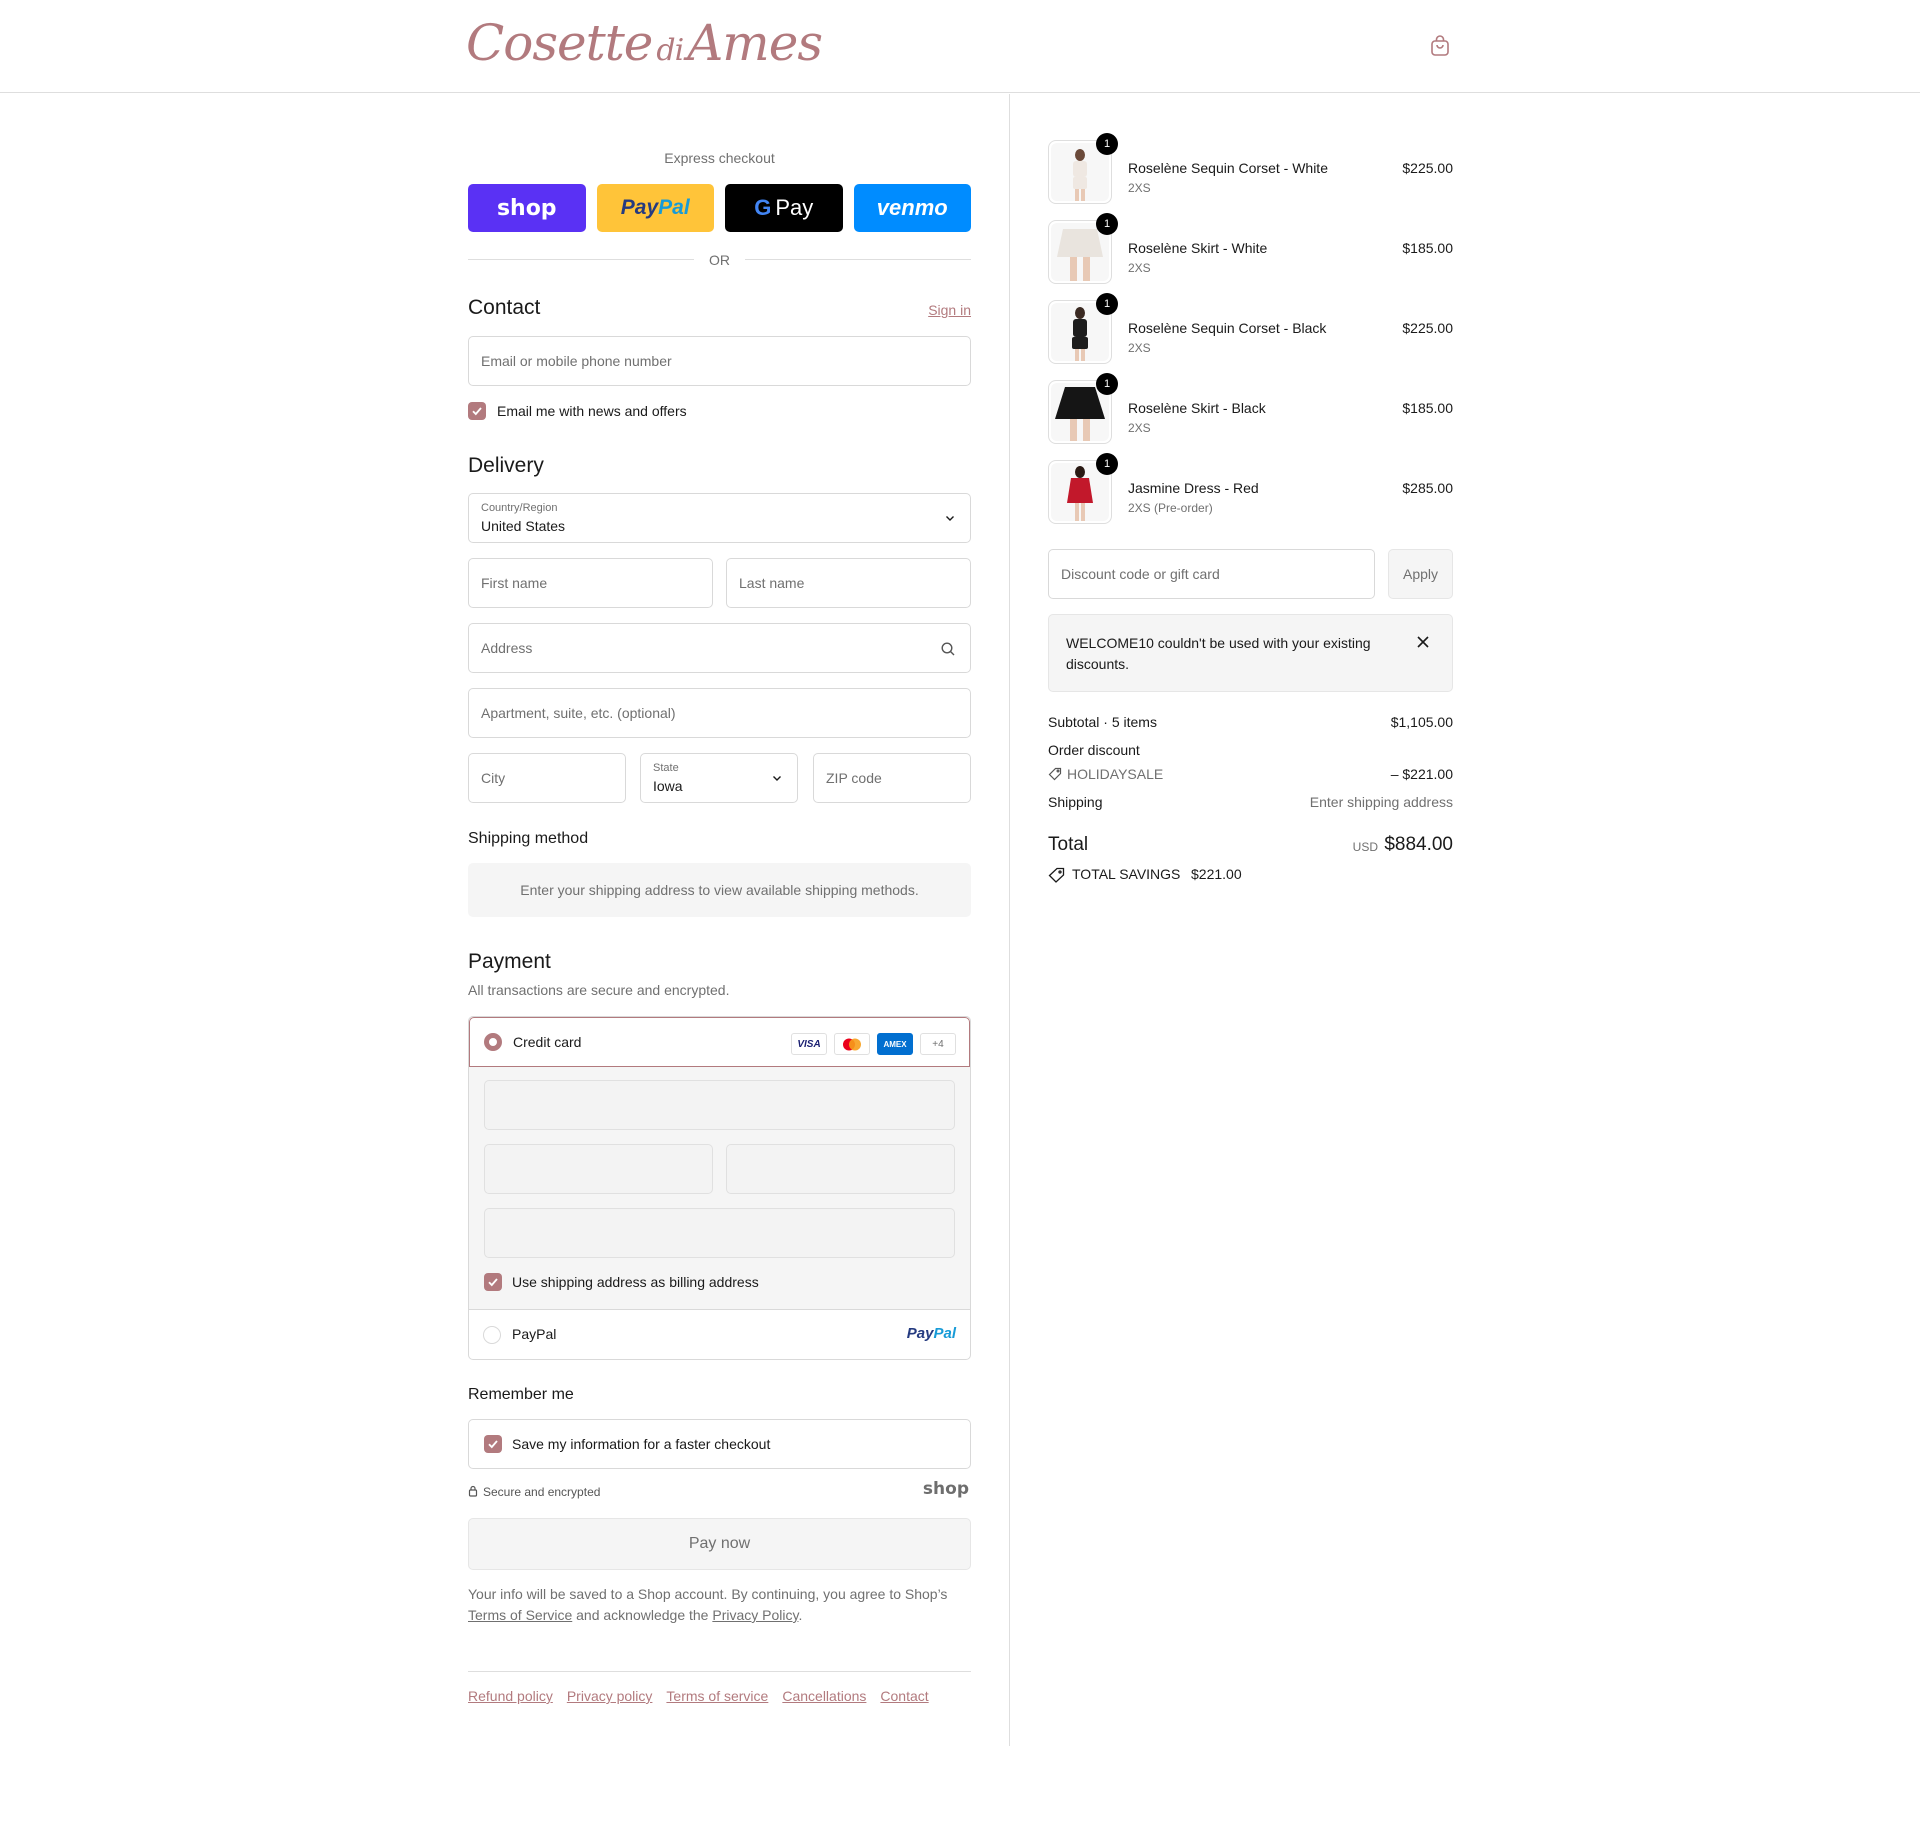  I want to click on currency-label: USD, so click(1365, 847).